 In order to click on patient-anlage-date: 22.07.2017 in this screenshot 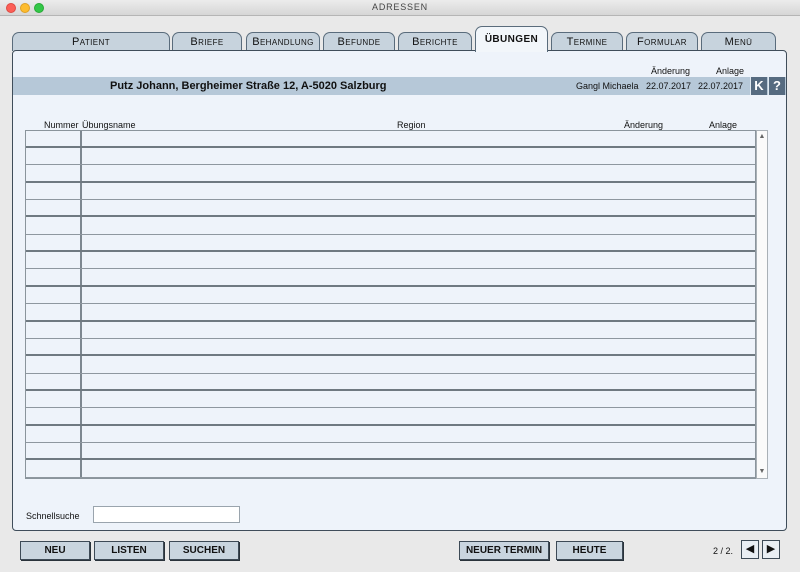, I will do `click(721, 86)`.